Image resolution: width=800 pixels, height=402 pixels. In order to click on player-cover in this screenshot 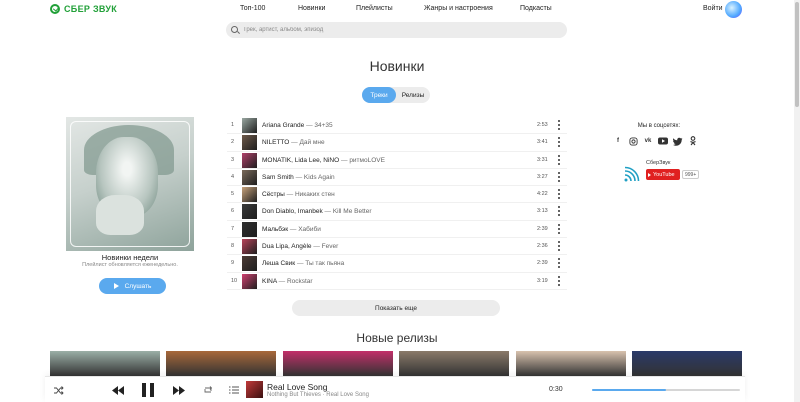, I will do `click(254, 389)`.